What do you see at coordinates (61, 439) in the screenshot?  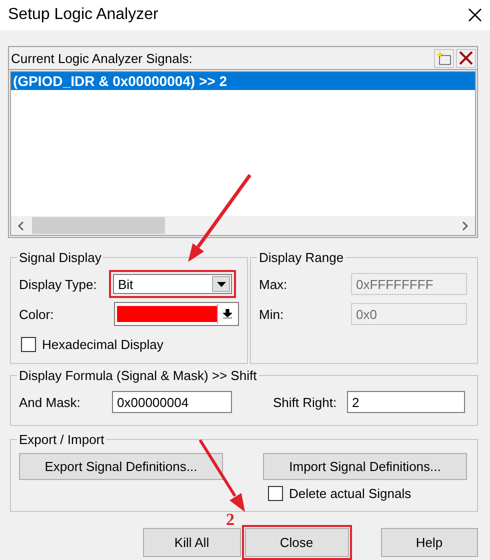 I see `group-title: Export / Import` at bounding box center [61, 439].